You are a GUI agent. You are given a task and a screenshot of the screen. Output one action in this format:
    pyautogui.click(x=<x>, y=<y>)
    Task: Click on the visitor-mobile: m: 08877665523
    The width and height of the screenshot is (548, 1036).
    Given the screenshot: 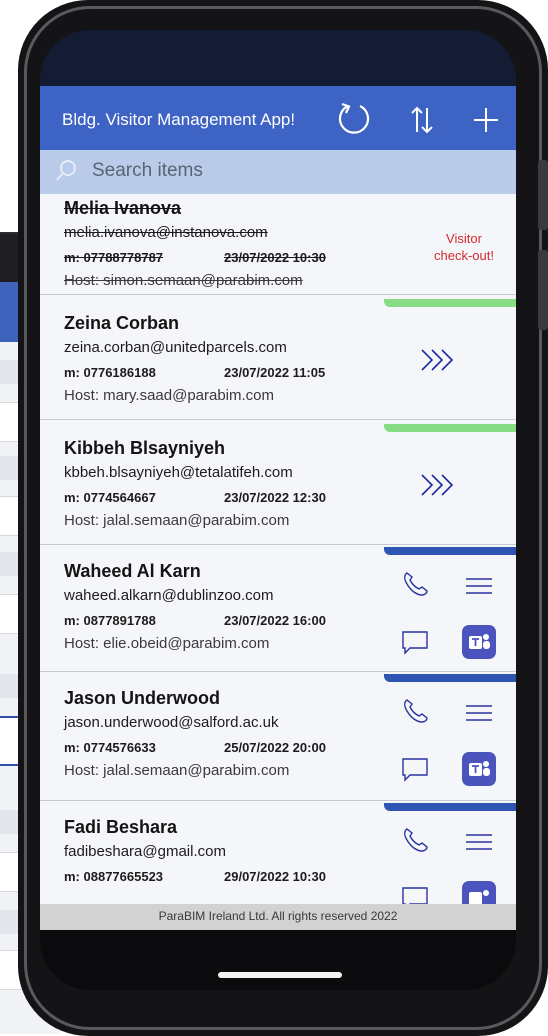 What is the action you would take?
    pyautogui.click(x=114, y=876)
    